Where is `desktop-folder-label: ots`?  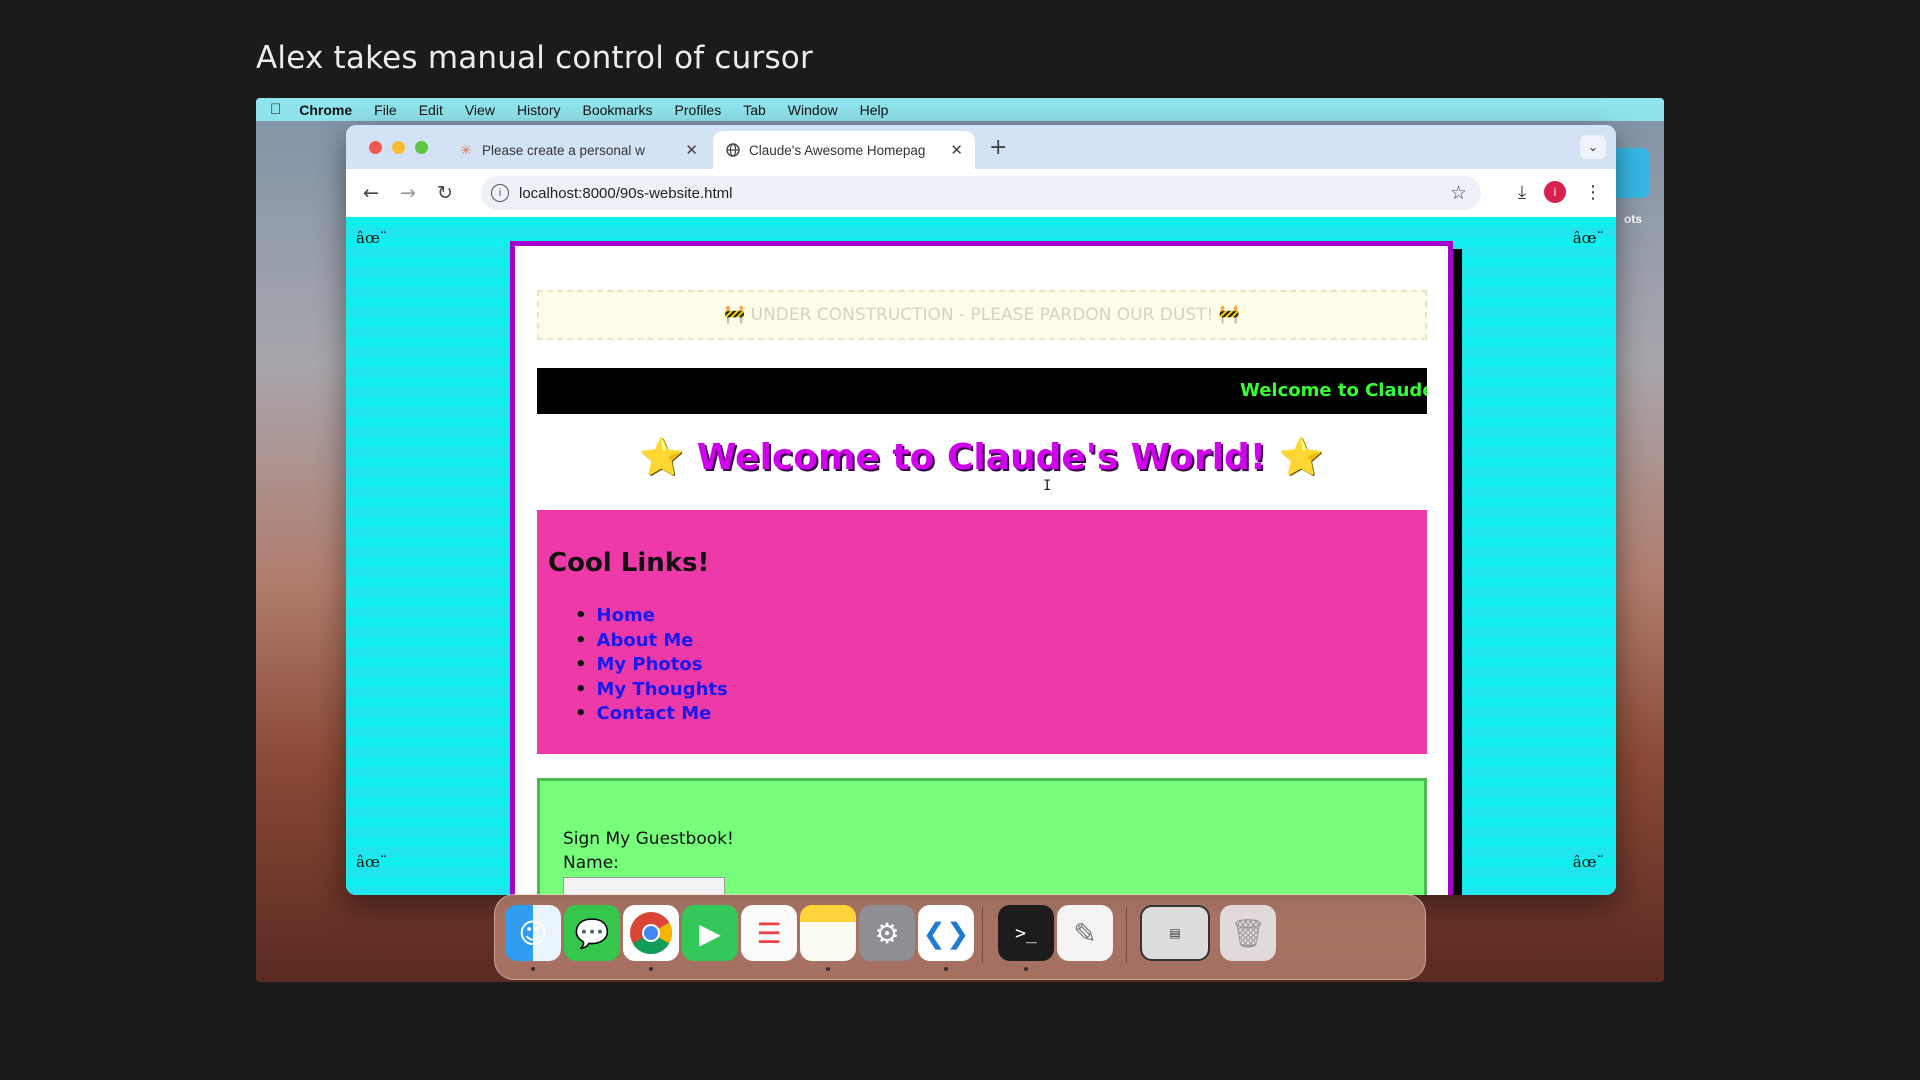 desktop-folder-label: ots is located at coordinates (1633, 219).